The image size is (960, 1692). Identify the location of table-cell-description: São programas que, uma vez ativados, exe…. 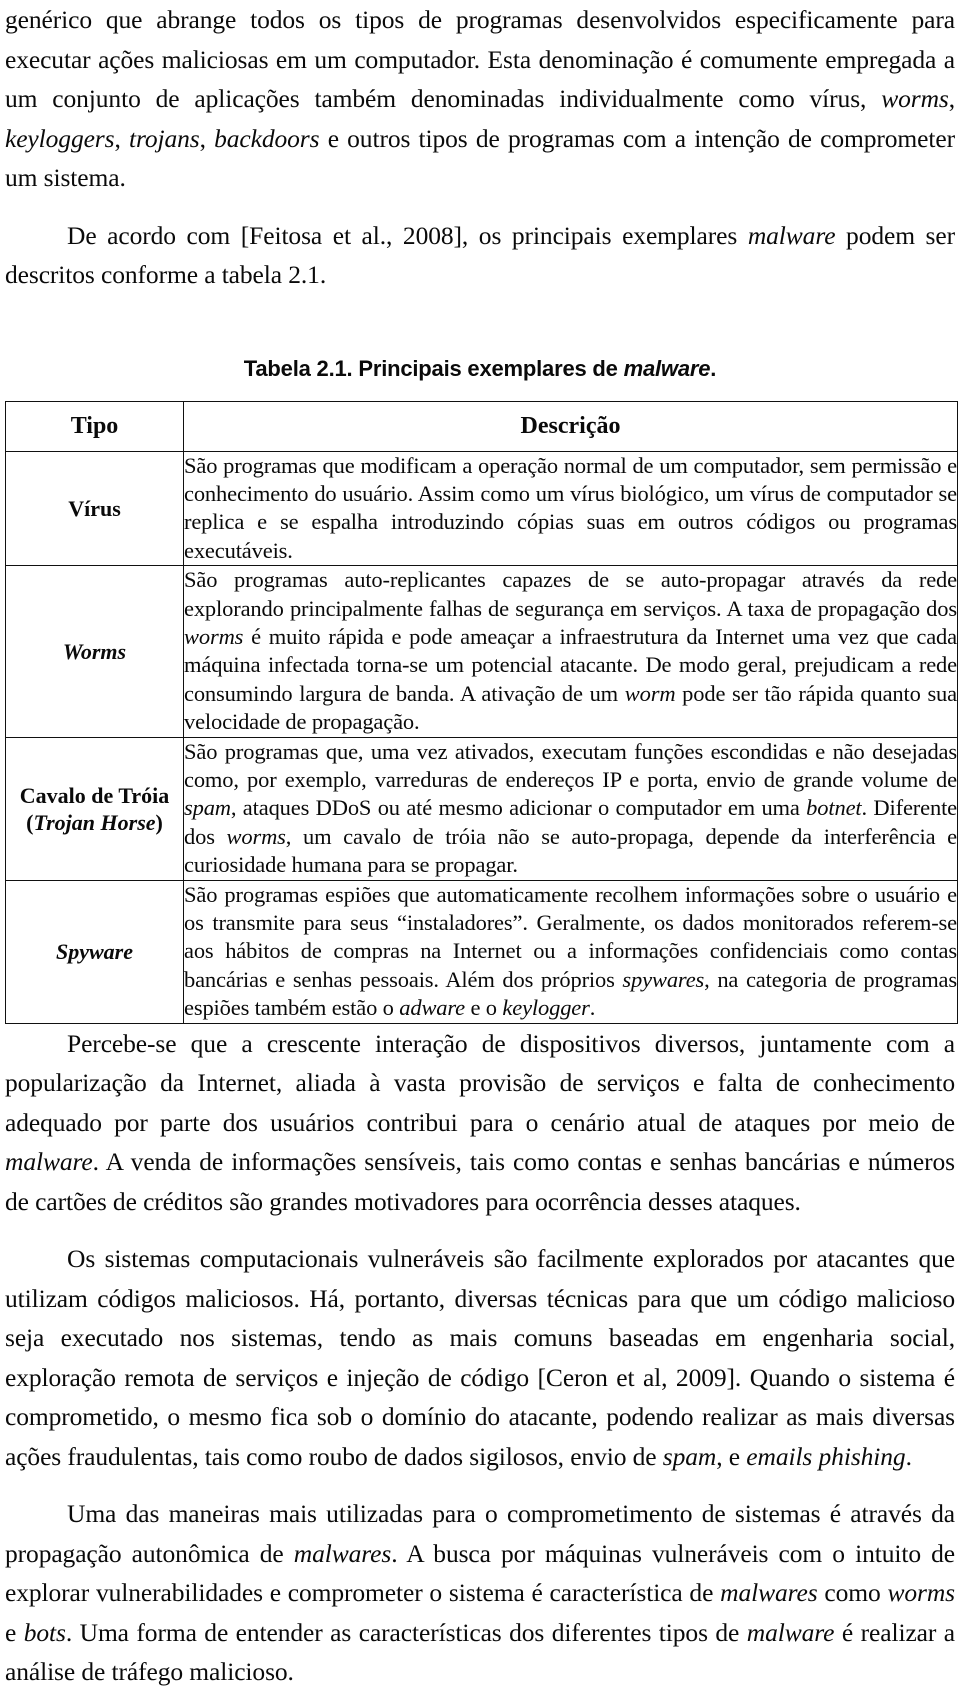
(570, 808).